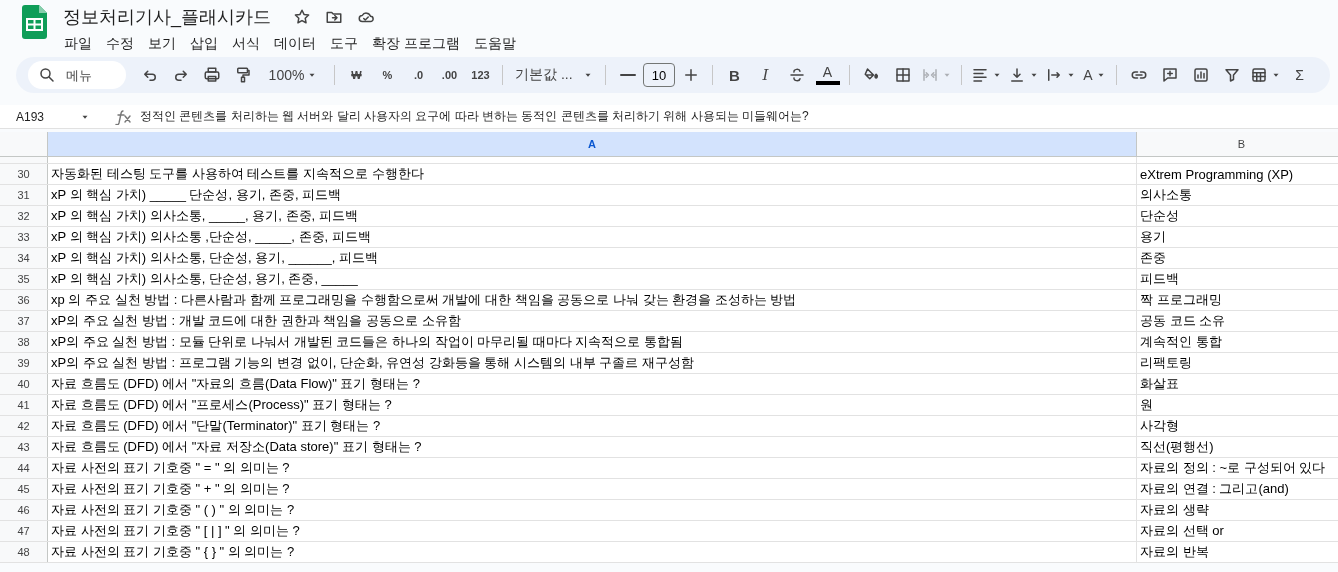 The image size is (1338, 572). What do you see at coordinates (902, 75) in the screenshot?
I see `borders-icon` at bounding box center [902, 75].